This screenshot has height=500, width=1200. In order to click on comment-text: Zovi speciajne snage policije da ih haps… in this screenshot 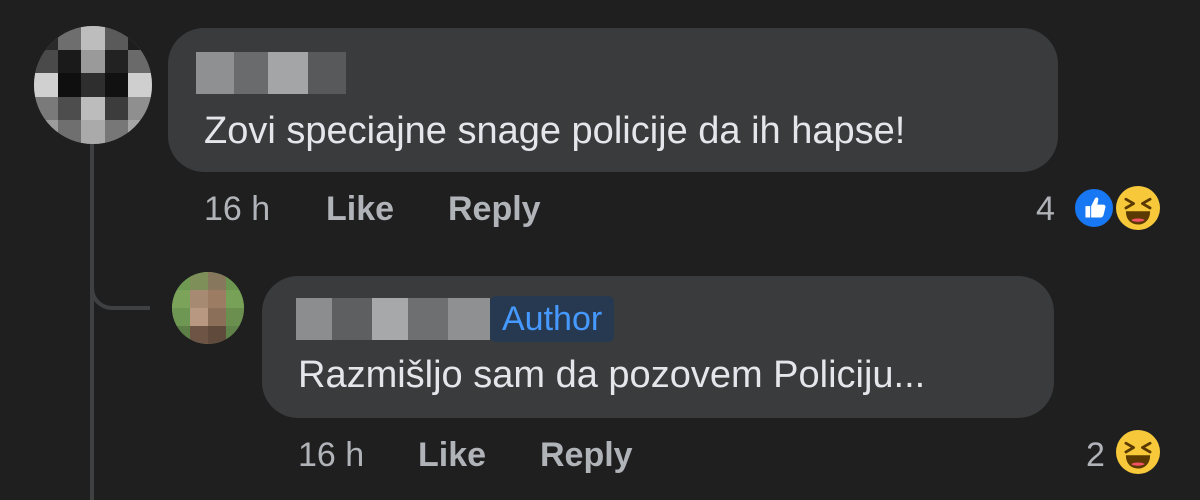, I will do `click(555, 131)`.